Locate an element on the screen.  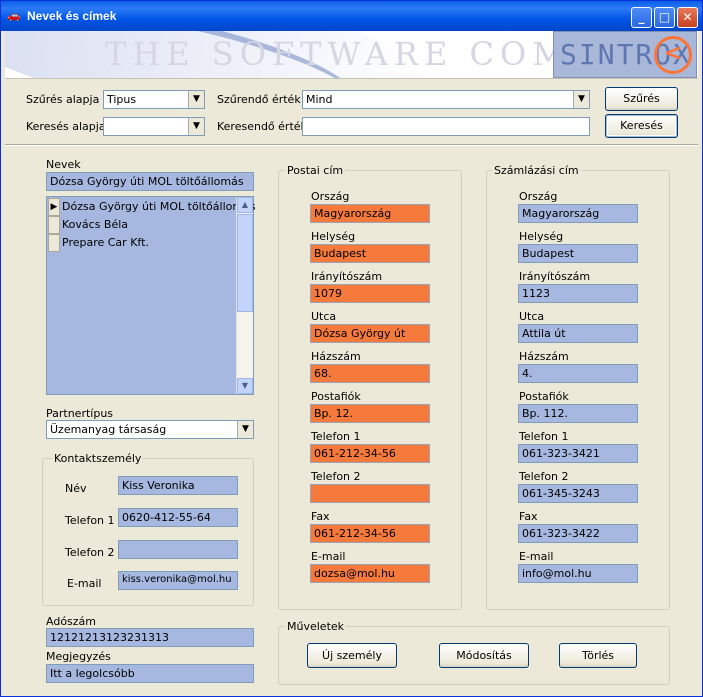
billing-phone2-field: 061-345-3243 is located at coordinates (578, 493).